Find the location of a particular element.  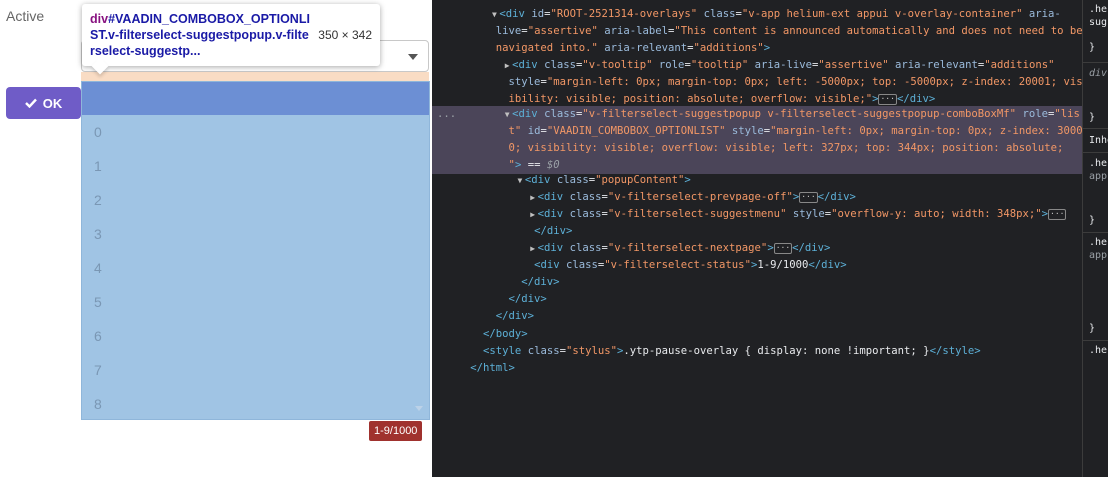

ok-button: OK is located at coordinates (43, 103).